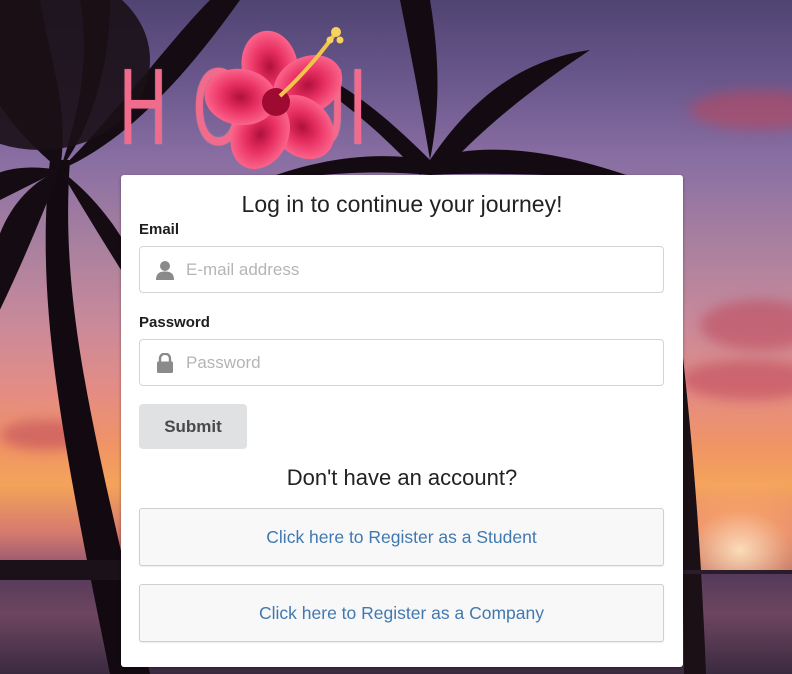  What do you see at coordinates (421, 269) in the screenshot?
I see `email-input` at bounding box center [421, 269].